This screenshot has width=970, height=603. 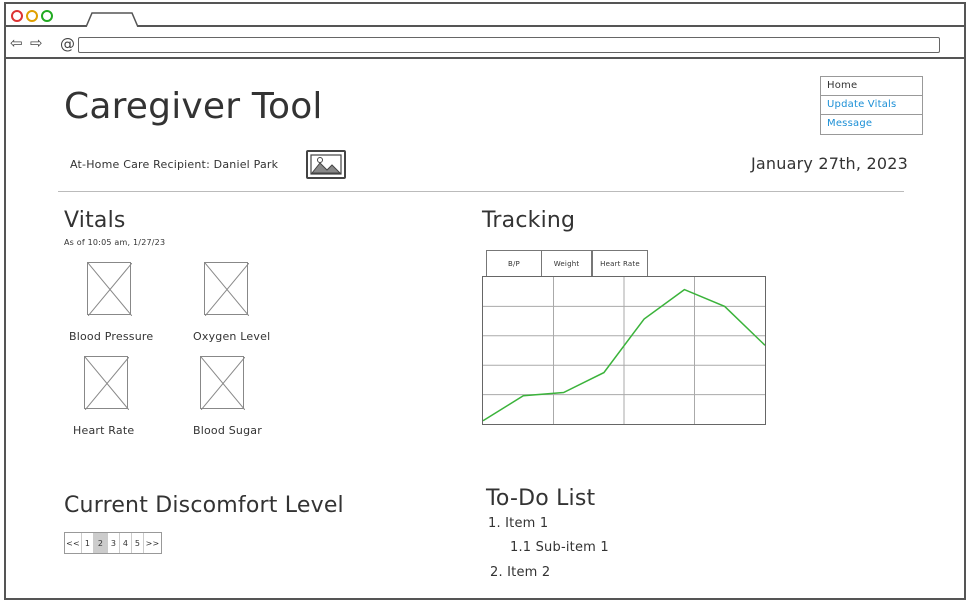 I want to click on header-divider, so click(x=481, y=191).